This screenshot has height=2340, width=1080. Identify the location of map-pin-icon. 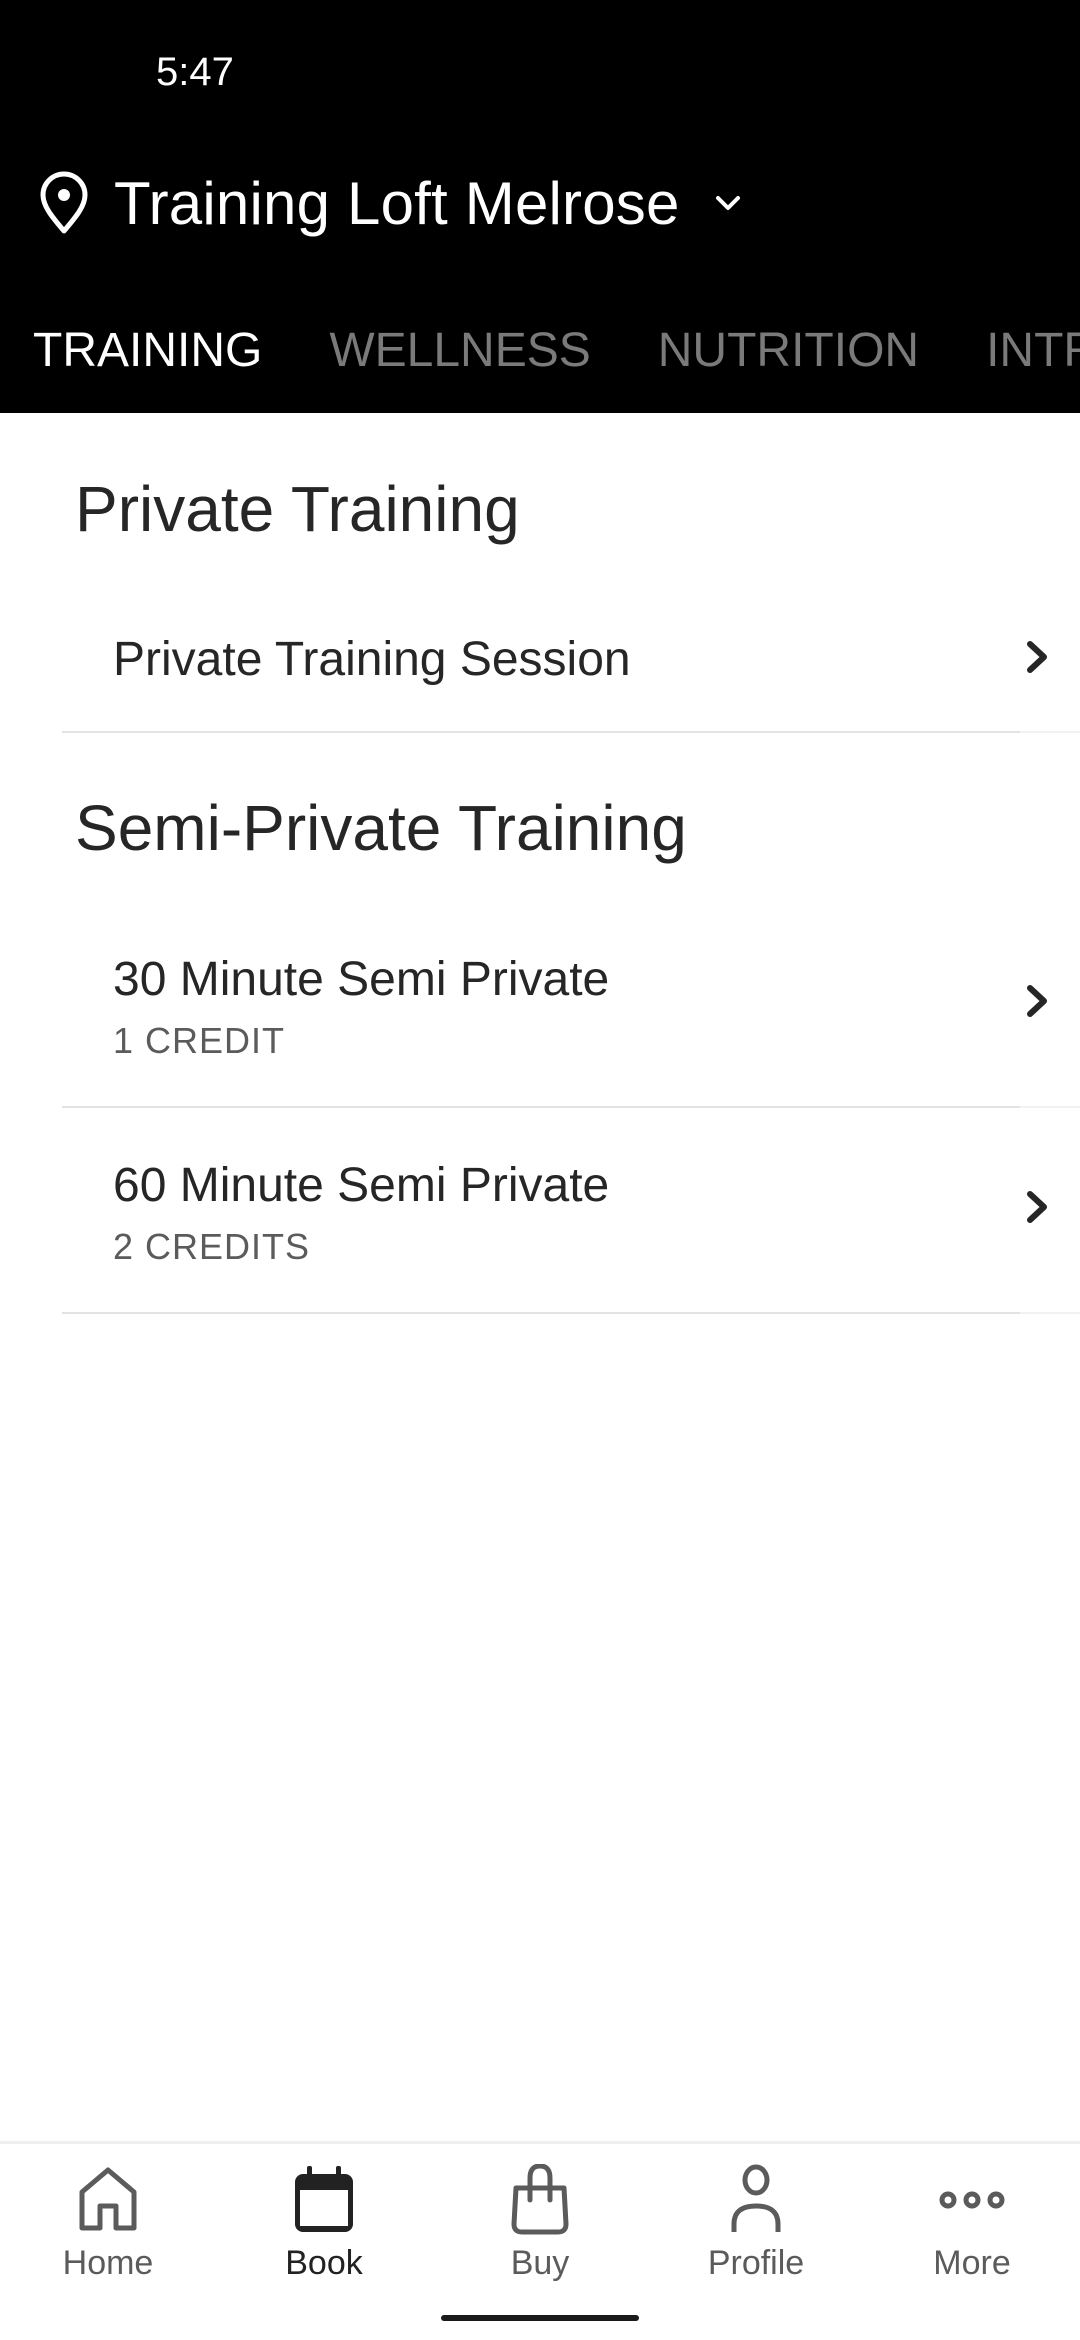
(64, 203).